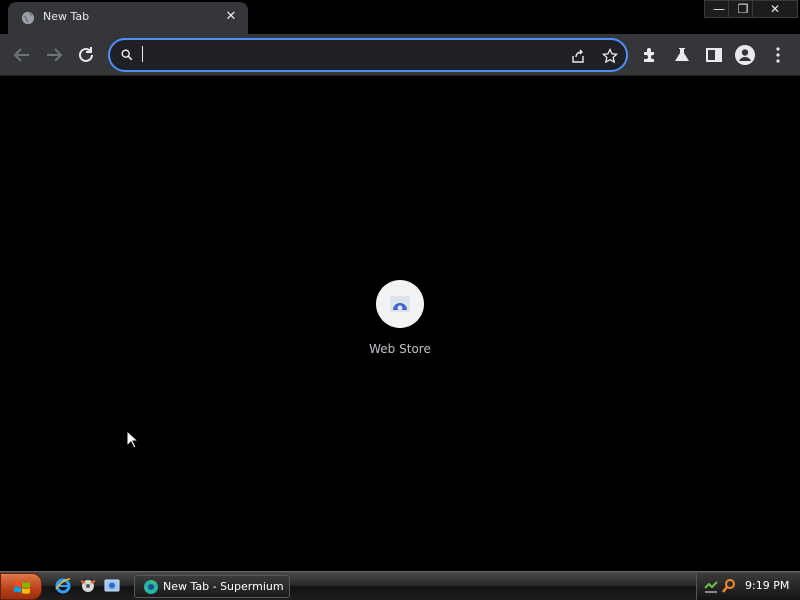 Image resolution: width=800 pixels, height=600 pixels. Describe the element at coordinates (714, 55) in the screenshot. I see `side-panel-icon` at that location.